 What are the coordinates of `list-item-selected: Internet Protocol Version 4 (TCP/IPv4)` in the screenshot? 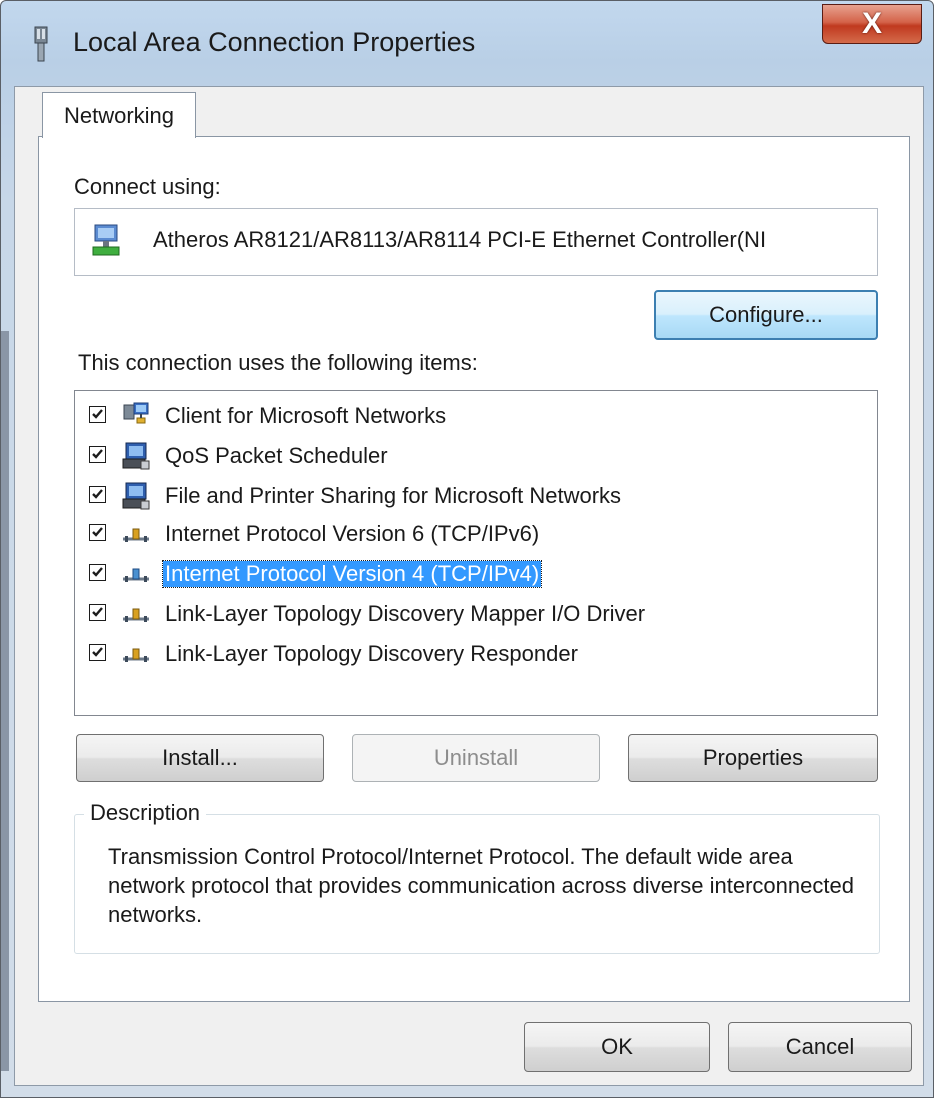 It's located at (474, 574).